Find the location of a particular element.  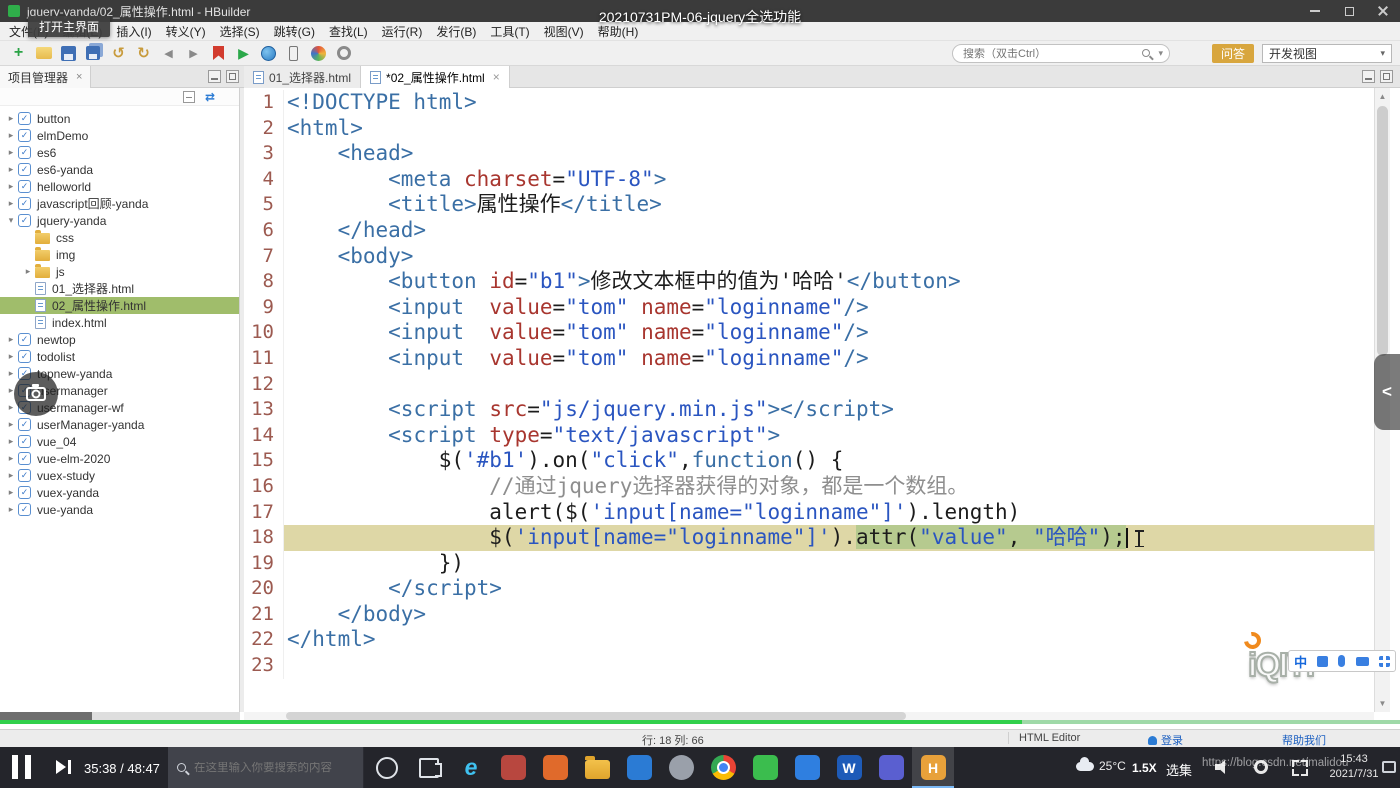

scroll-up-icon: ▲ is located at coordinates (1382, 96).